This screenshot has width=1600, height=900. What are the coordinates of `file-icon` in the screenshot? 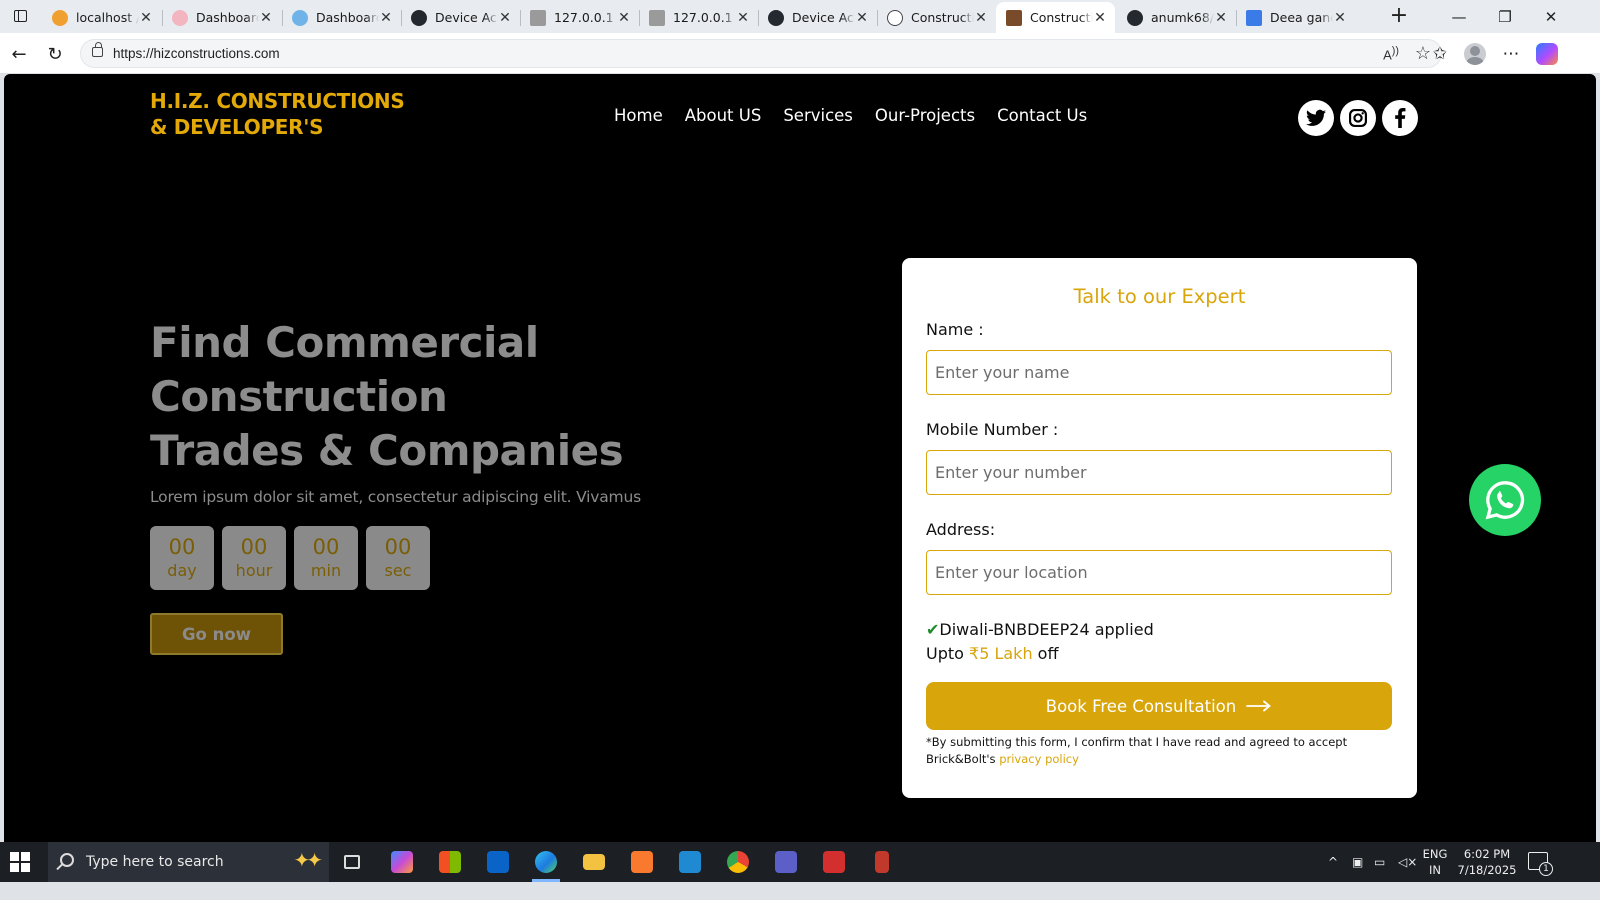 It's located at (657, 17).